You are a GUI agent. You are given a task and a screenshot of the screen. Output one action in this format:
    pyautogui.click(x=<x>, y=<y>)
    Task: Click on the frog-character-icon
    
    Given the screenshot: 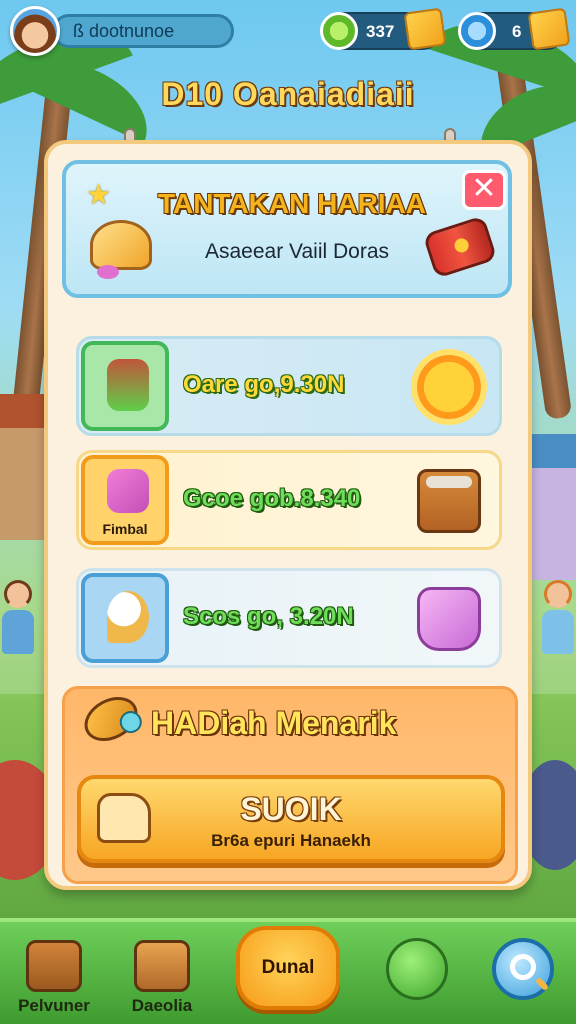 What is the action you would take?
    pyautogui.click(x=128, y=385)
    